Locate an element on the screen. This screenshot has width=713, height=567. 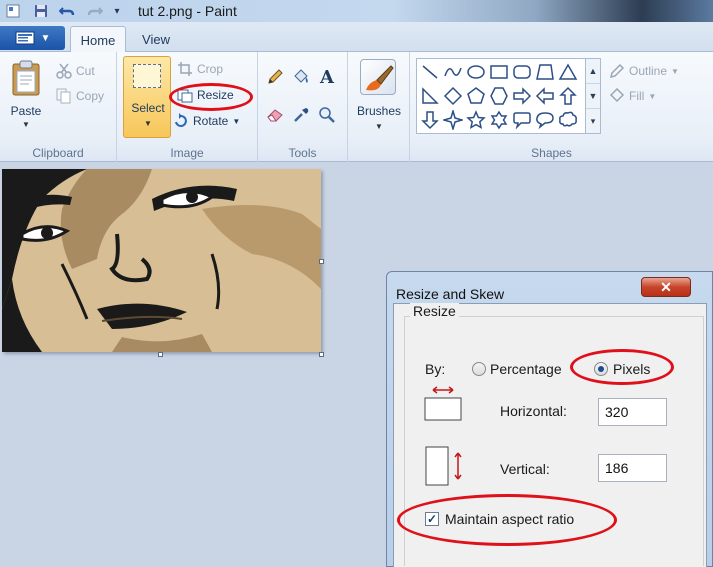
resize-icon is located at coordinates (185, 96).